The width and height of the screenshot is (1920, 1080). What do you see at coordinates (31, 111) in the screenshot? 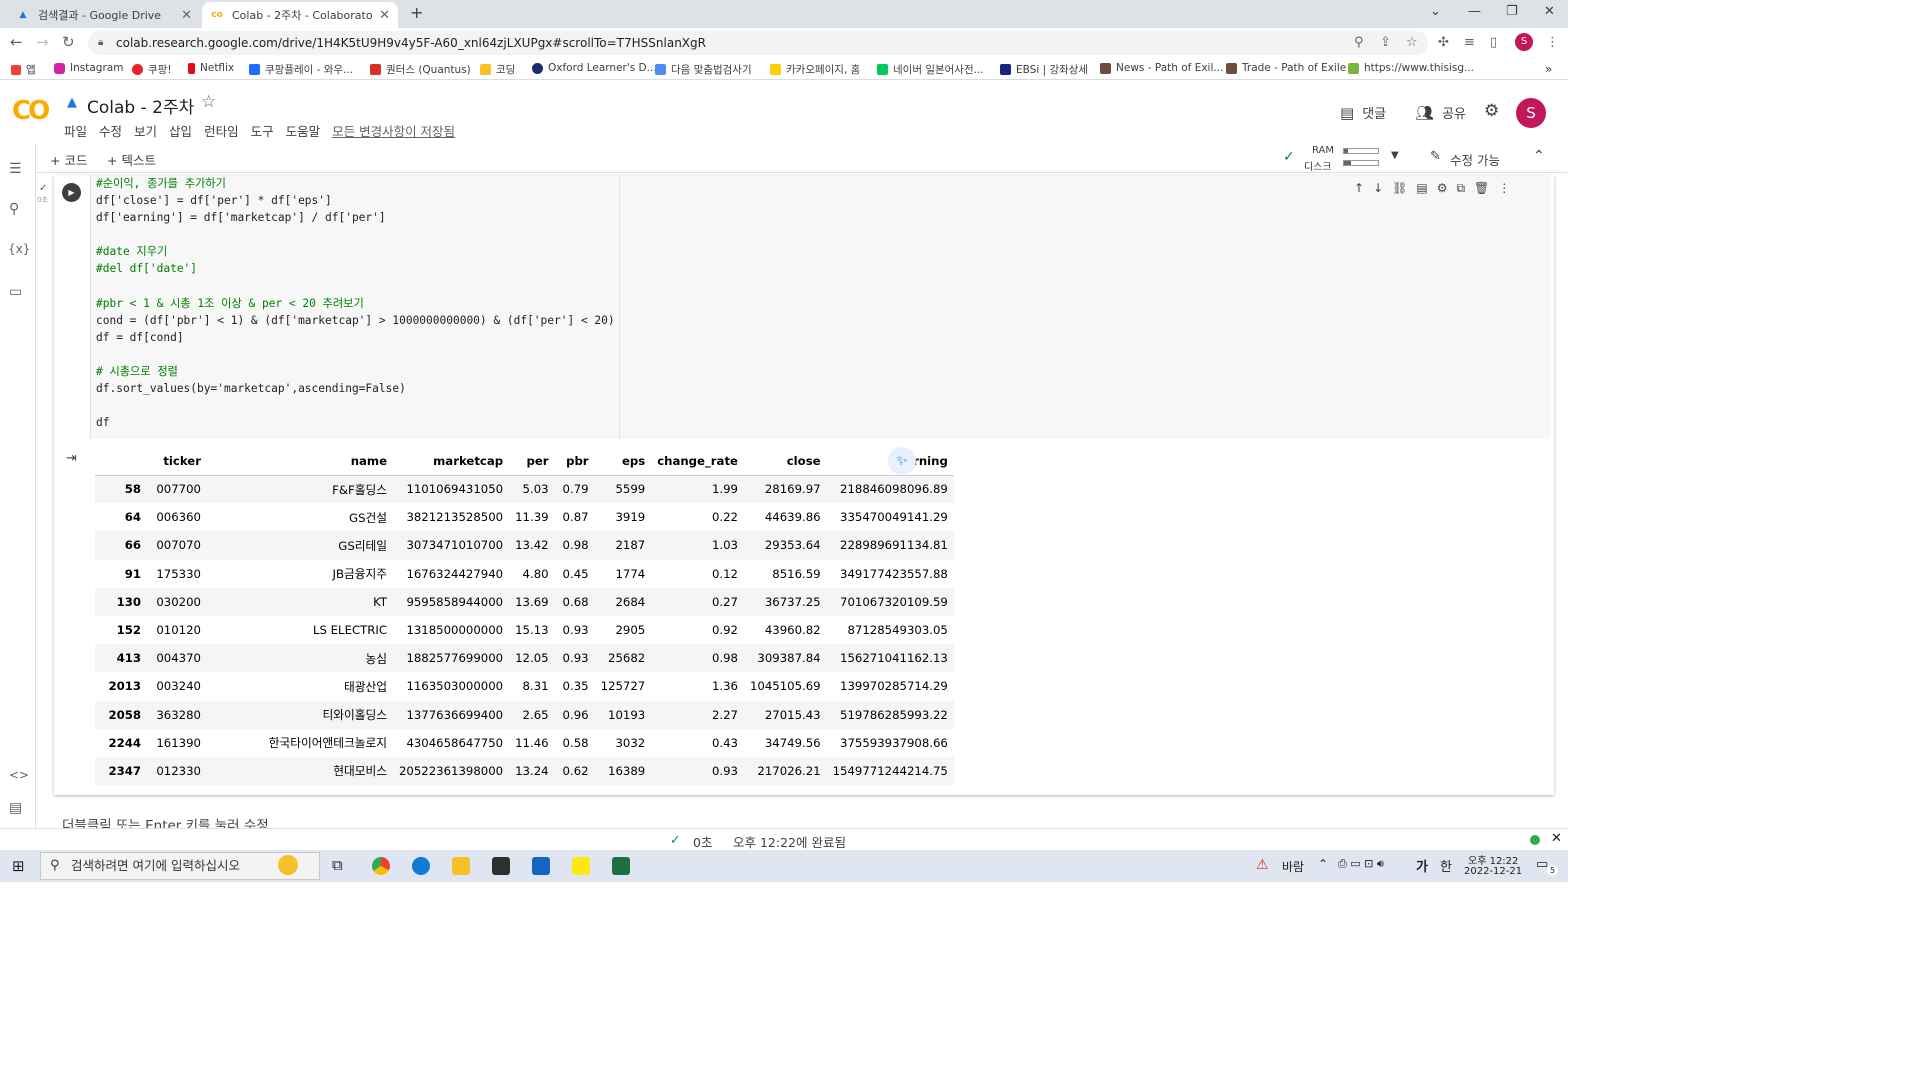
I see `colab-logo: CO` at bounding box center [31, 111].